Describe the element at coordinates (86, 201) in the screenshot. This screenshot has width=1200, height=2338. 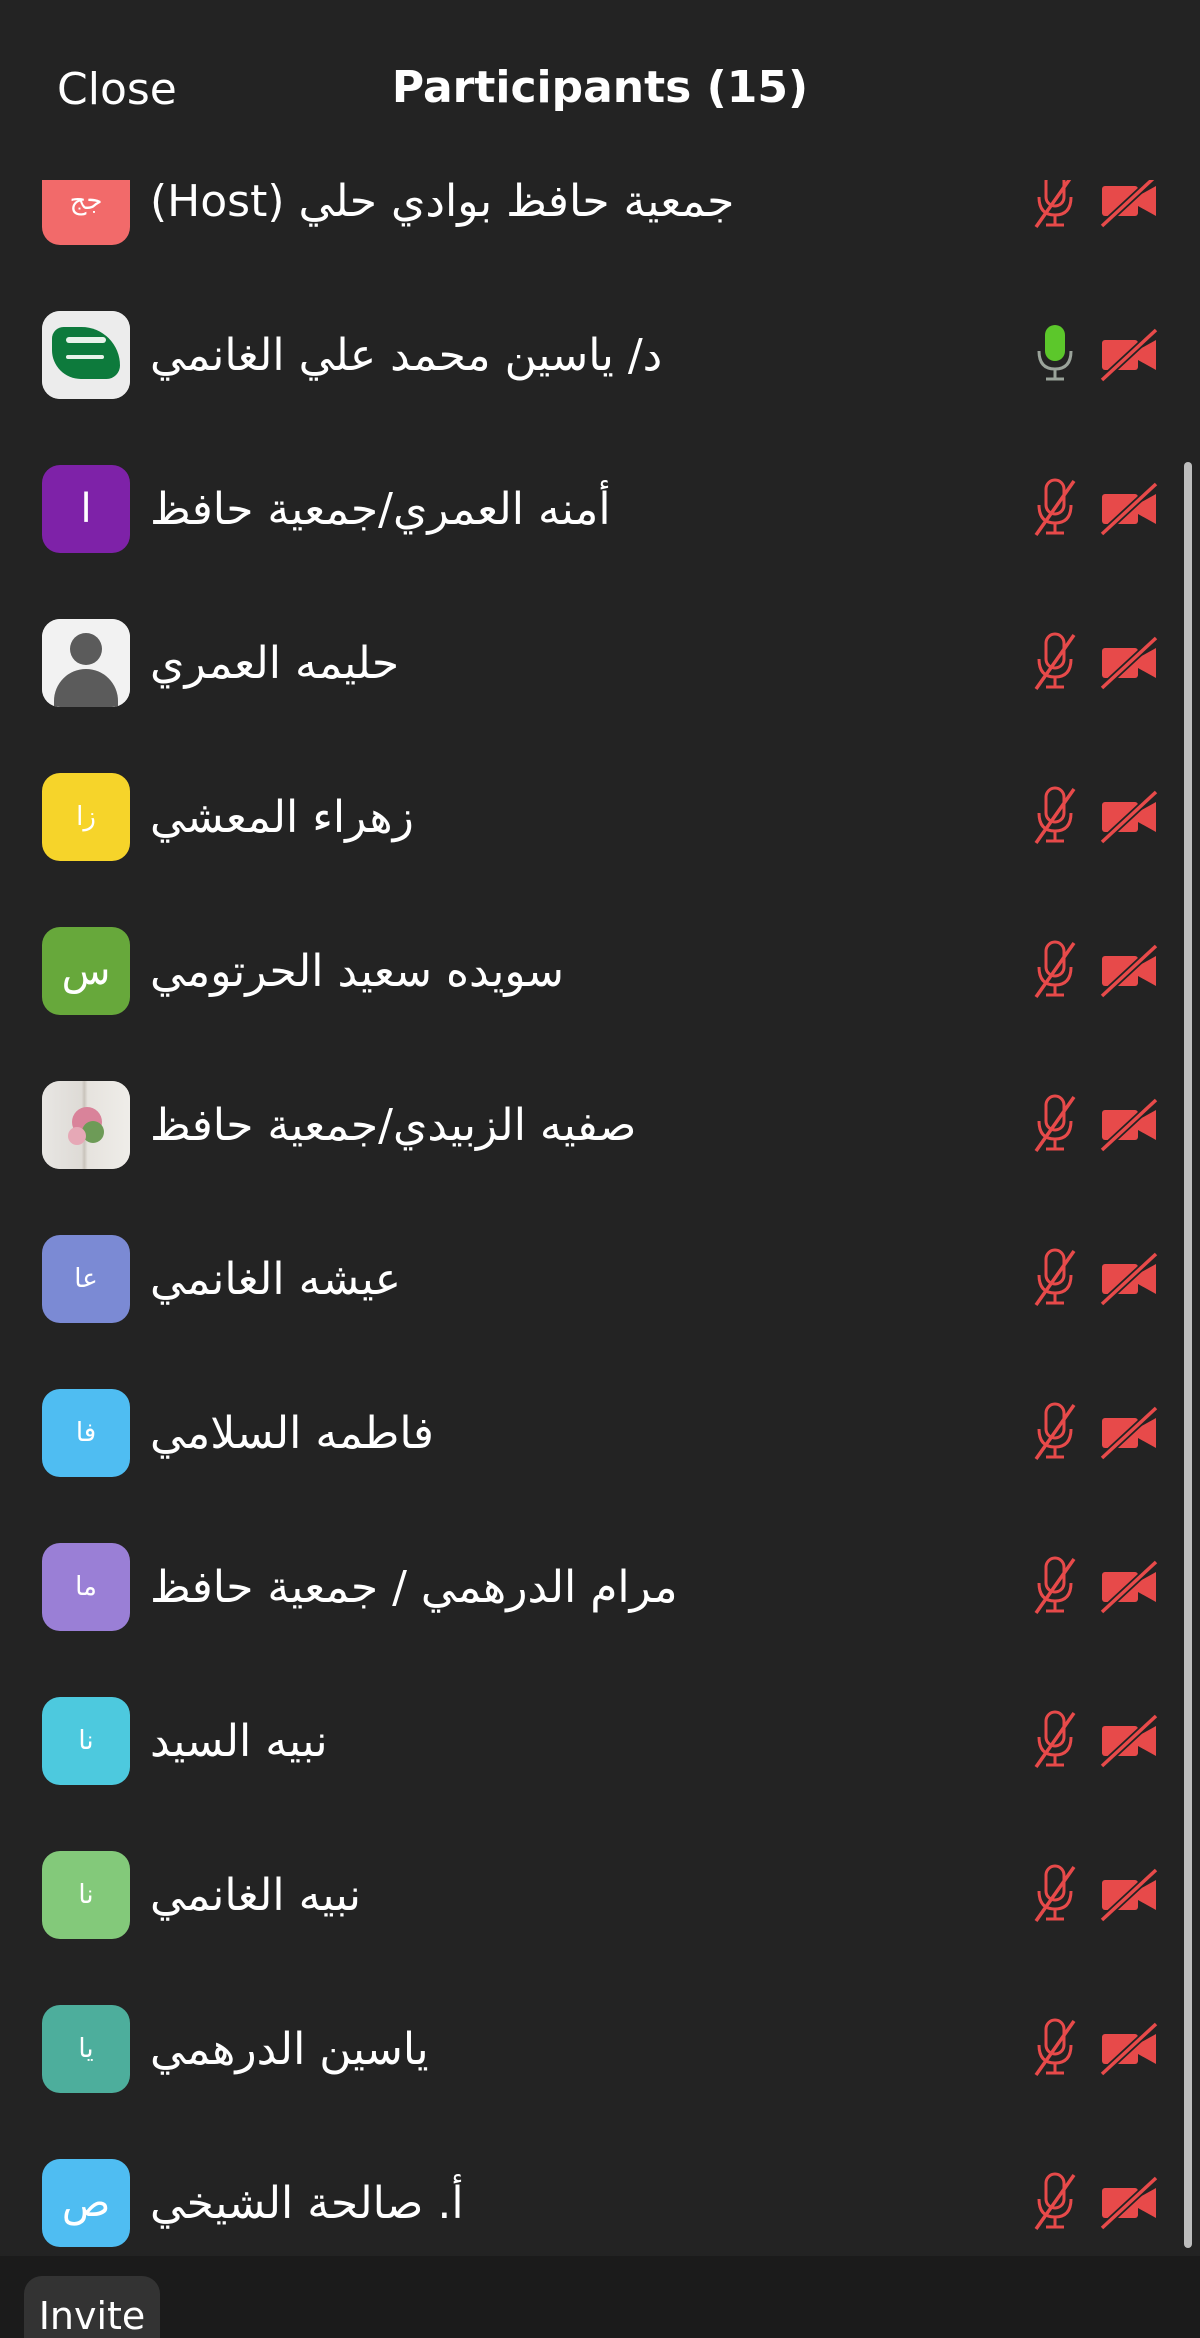
I see `avatar-initials: جج` at that location.